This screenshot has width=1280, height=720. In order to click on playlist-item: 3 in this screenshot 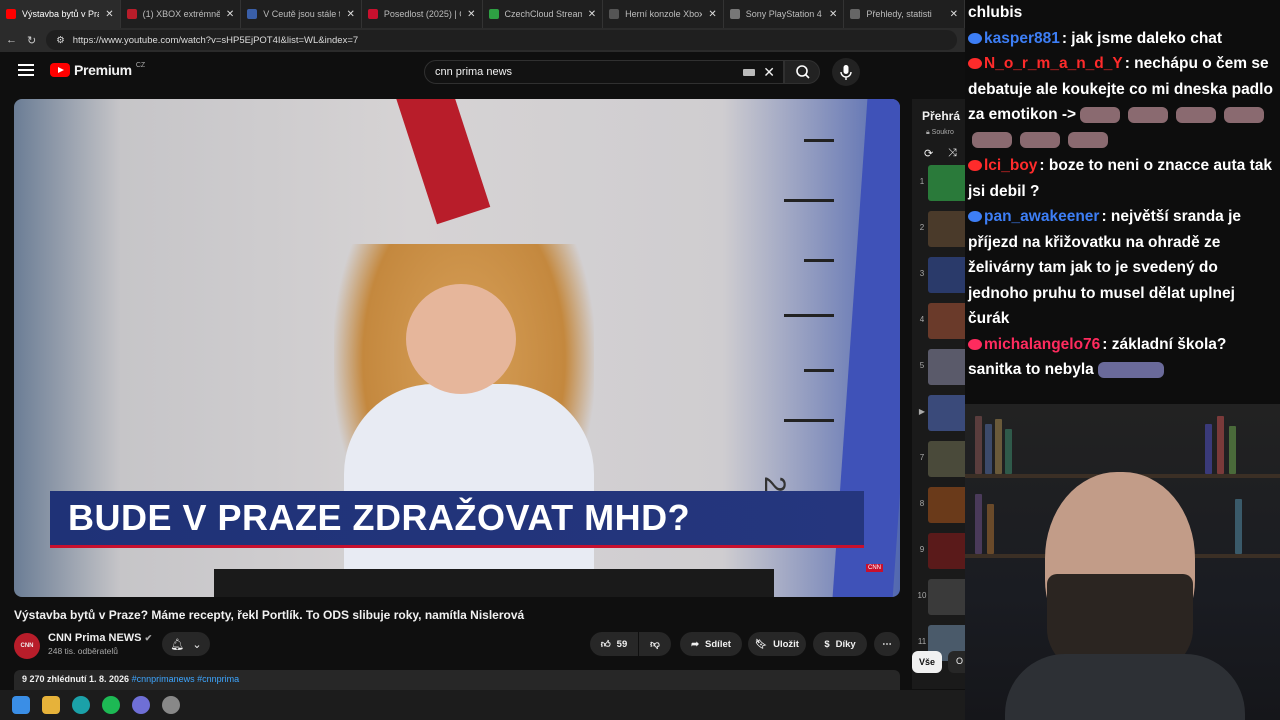, I will do `click(938, 276)`.